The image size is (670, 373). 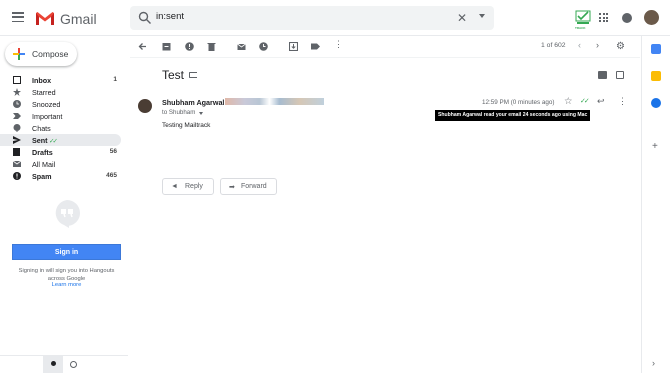 What do you see at coordinates (64, 104) in the screenshot?
I see `sidebar-item-snoozed: Snoozed` at bounding box center [64, 104].